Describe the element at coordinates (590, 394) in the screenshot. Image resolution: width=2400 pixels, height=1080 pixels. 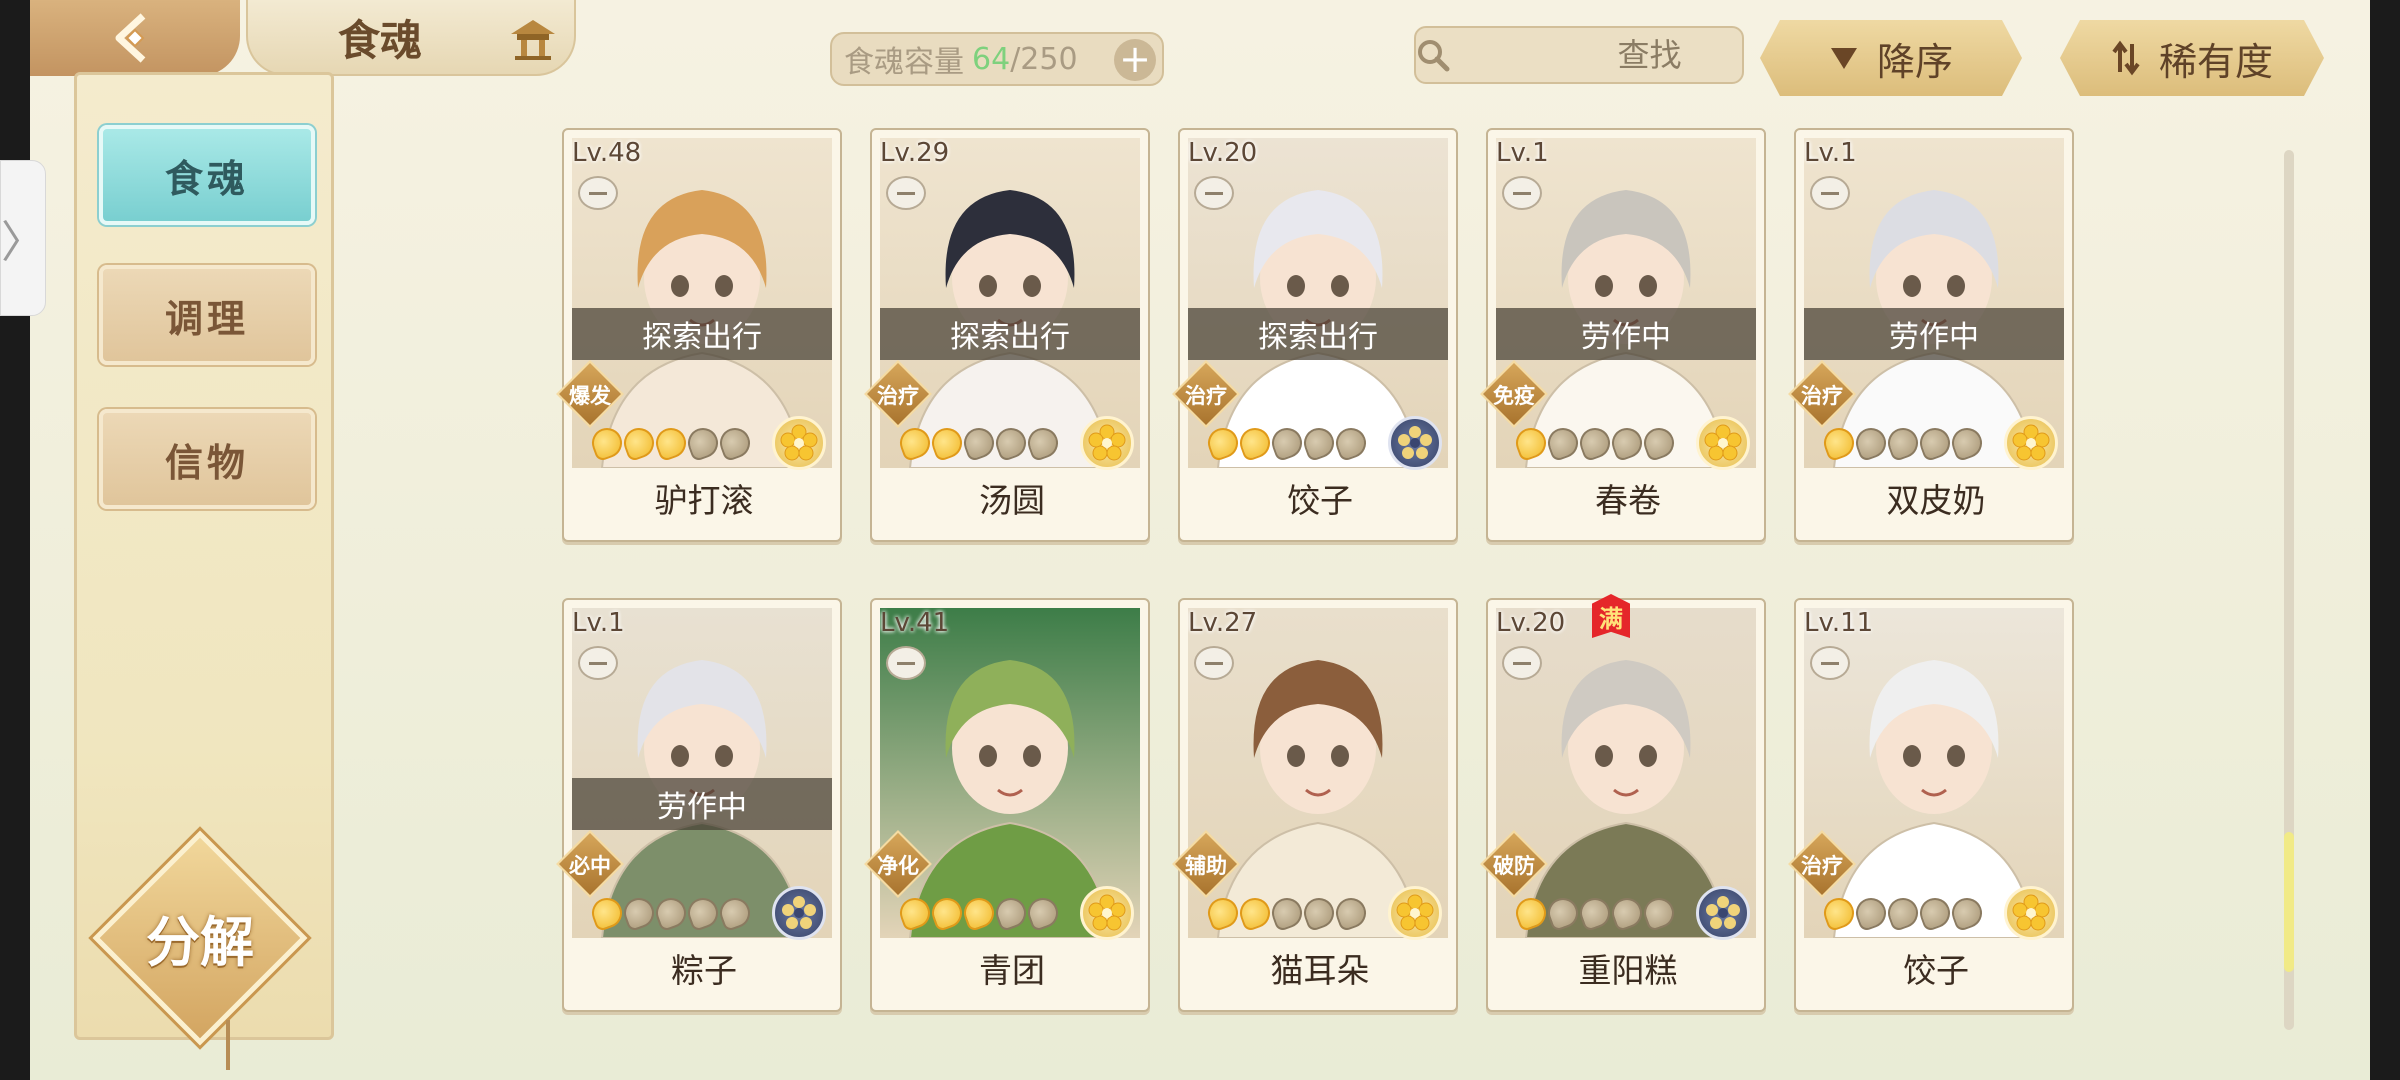
I see `role-badge: 爆发` at that location.